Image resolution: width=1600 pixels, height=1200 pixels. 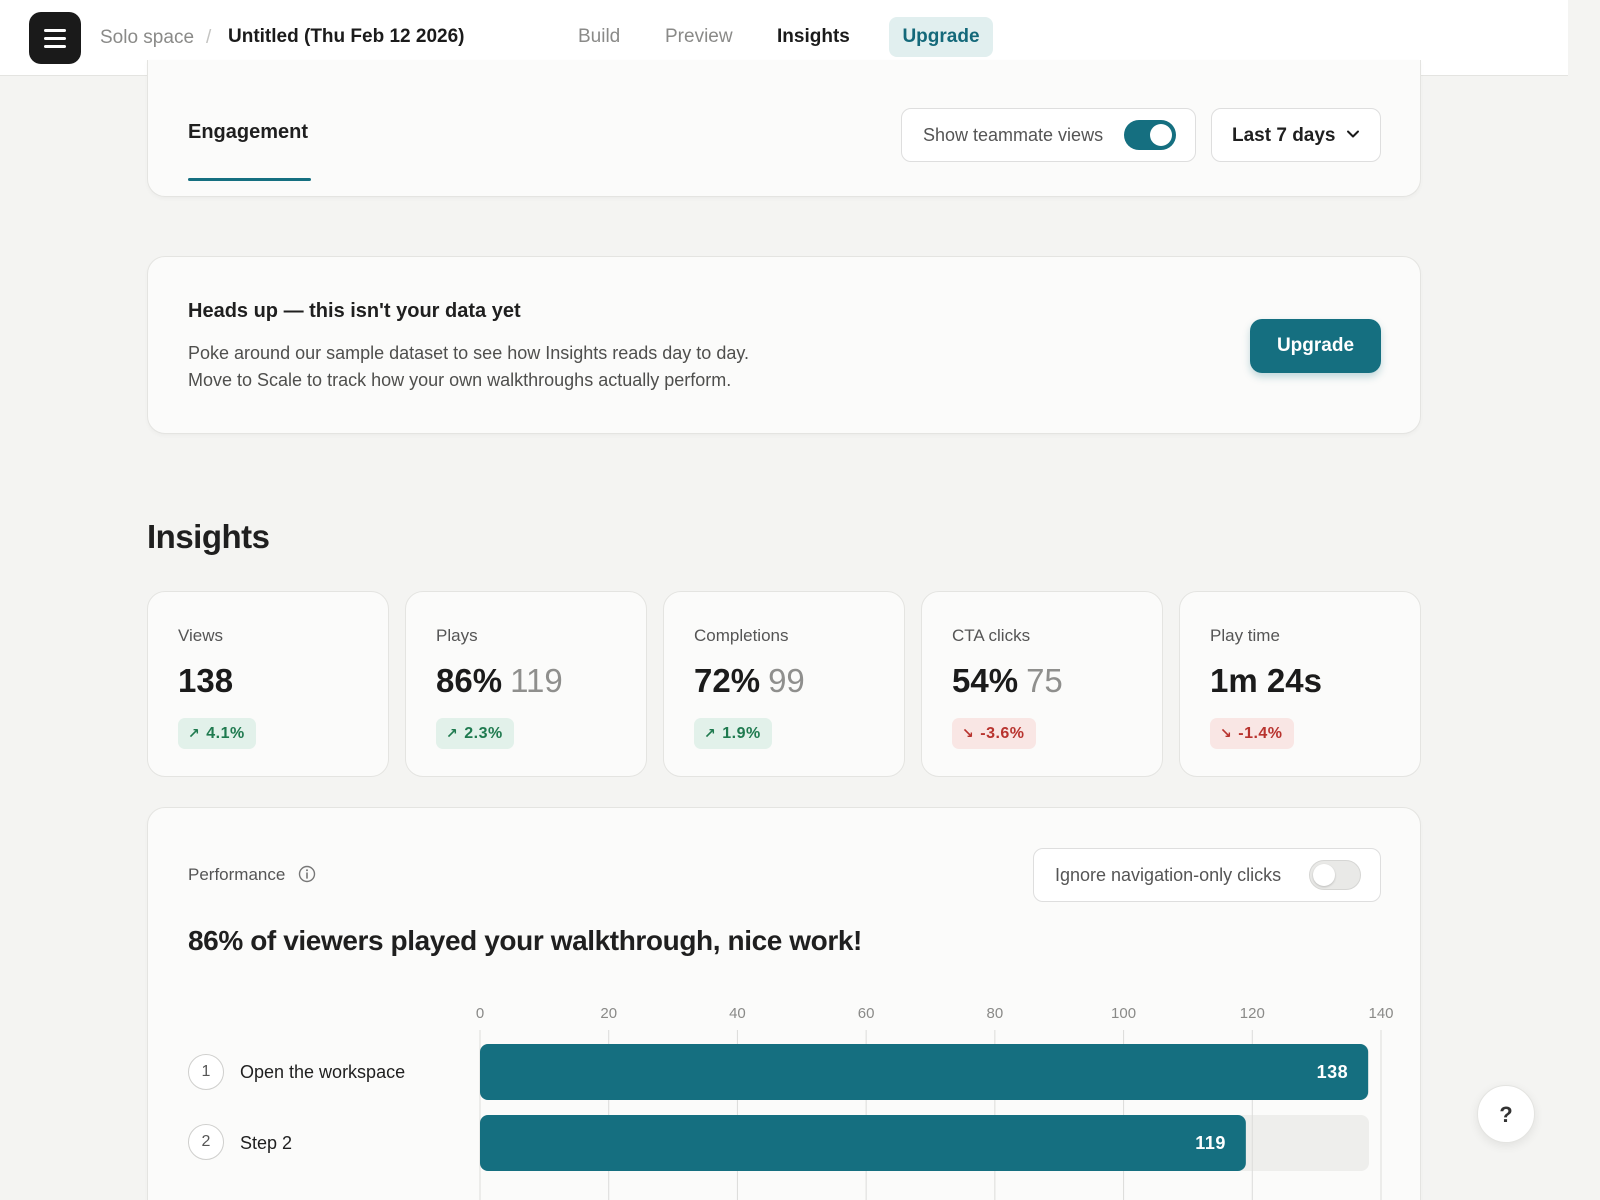 I want to click on metric-delta: -3.6%, so click(x=1002, y=733).